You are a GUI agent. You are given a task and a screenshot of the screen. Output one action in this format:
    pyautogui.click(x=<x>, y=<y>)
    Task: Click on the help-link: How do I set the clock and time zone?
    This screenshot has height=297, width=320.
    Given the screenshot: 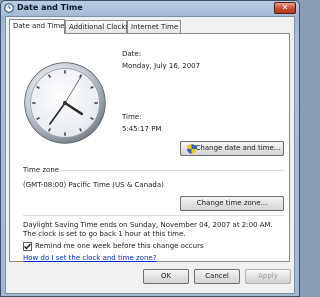 What is the action you would take?
    pyautogui.click(x=89, y=258)
    